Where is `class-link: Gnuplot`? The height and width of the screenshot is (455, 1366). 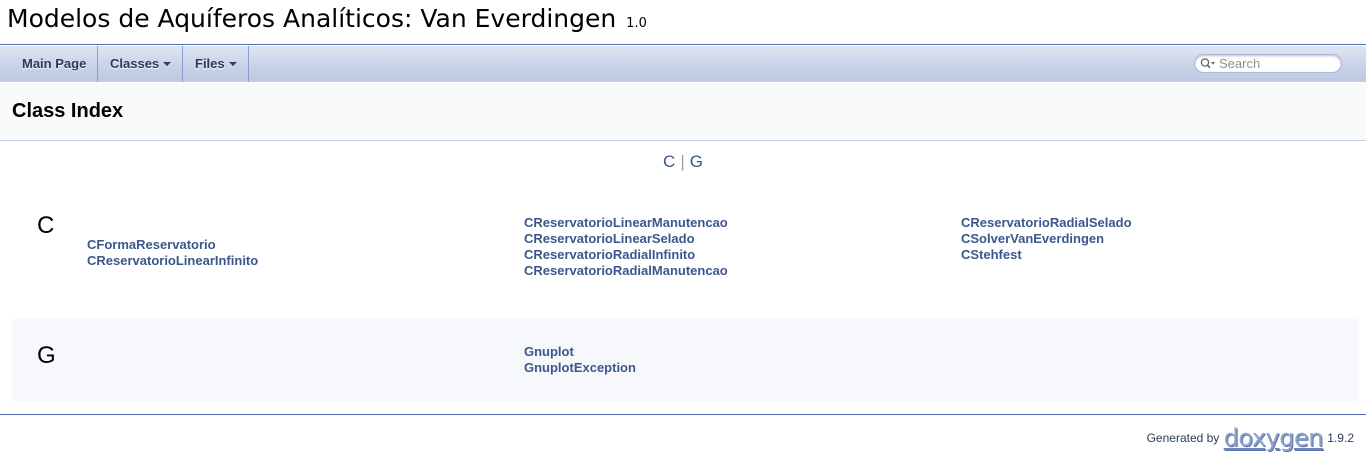 class-link: Gnuplot is located at coordinates (580, 352).